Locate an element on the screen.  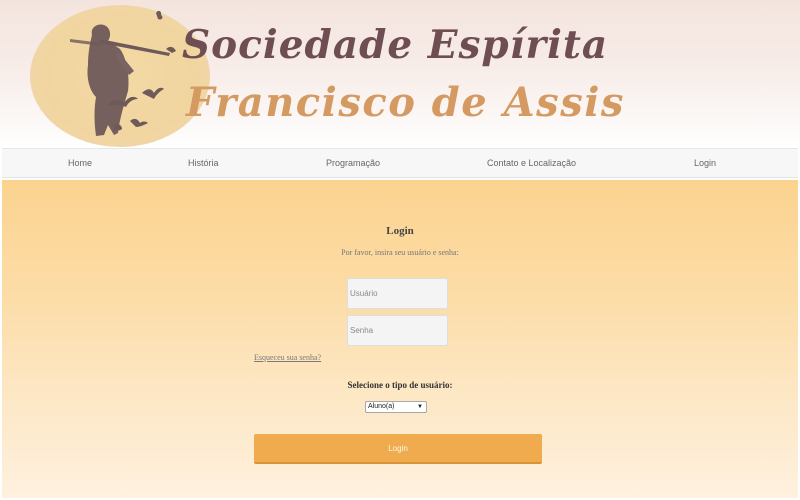
user-type-selected-value: Aluno(a) is located at coordinates (381, 406).